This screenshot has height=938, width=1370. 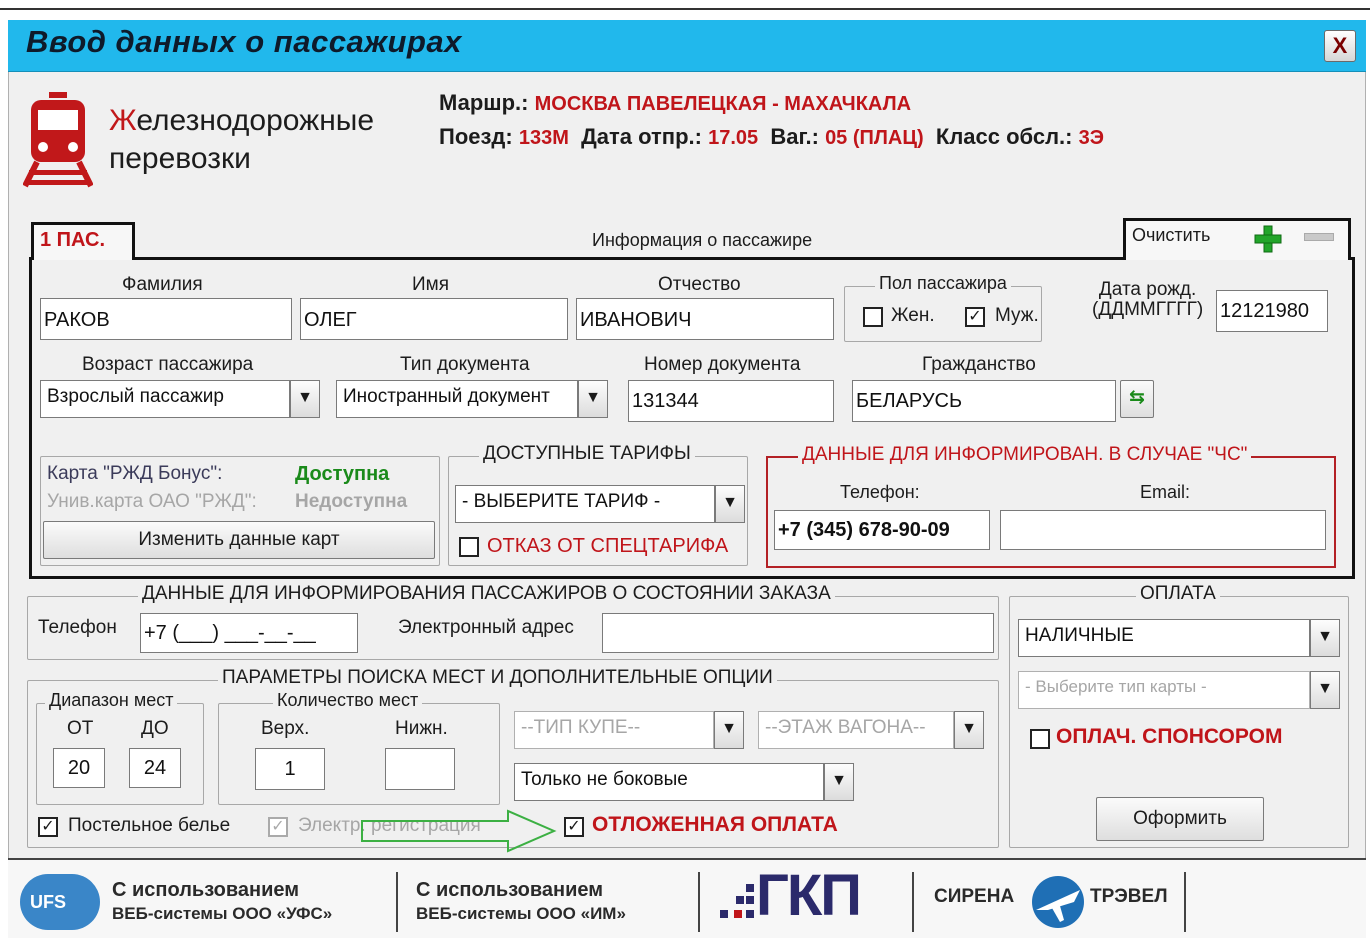 What do you see at coordinates (608, 546) in the screenshot?
I see `refuse-tariff-label: ОТКАЗ ОТ СПЕЦТАРИФА` at bounding box center [608, 546].